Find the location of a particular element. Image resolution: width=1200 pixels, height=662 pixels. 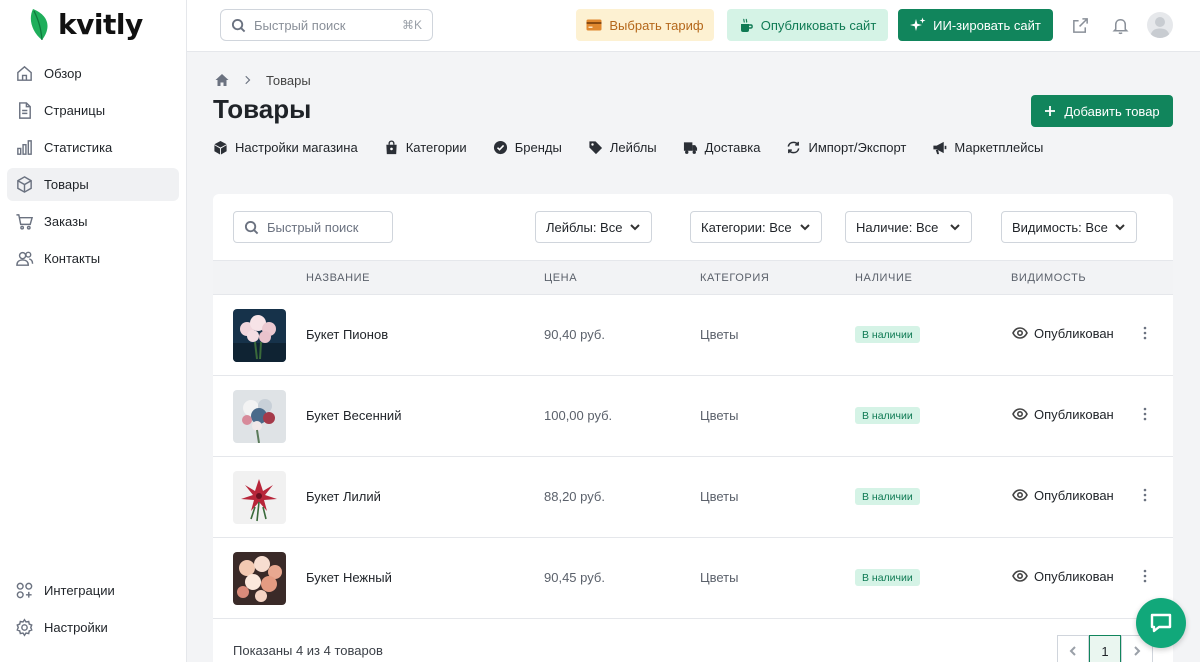

lily-bouquet-image is located at coordinates (259, 497).